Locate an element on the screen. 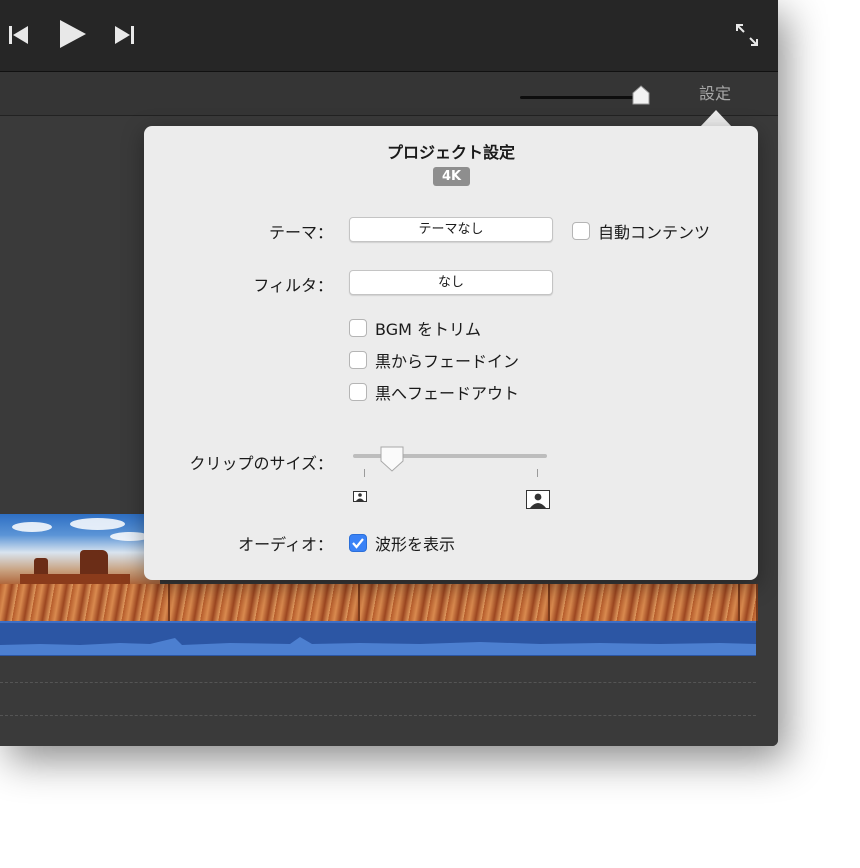 This screenshot has width=860, height=868. auto-content-label: 自動コンテンツ is located at coordinates (654, 232).